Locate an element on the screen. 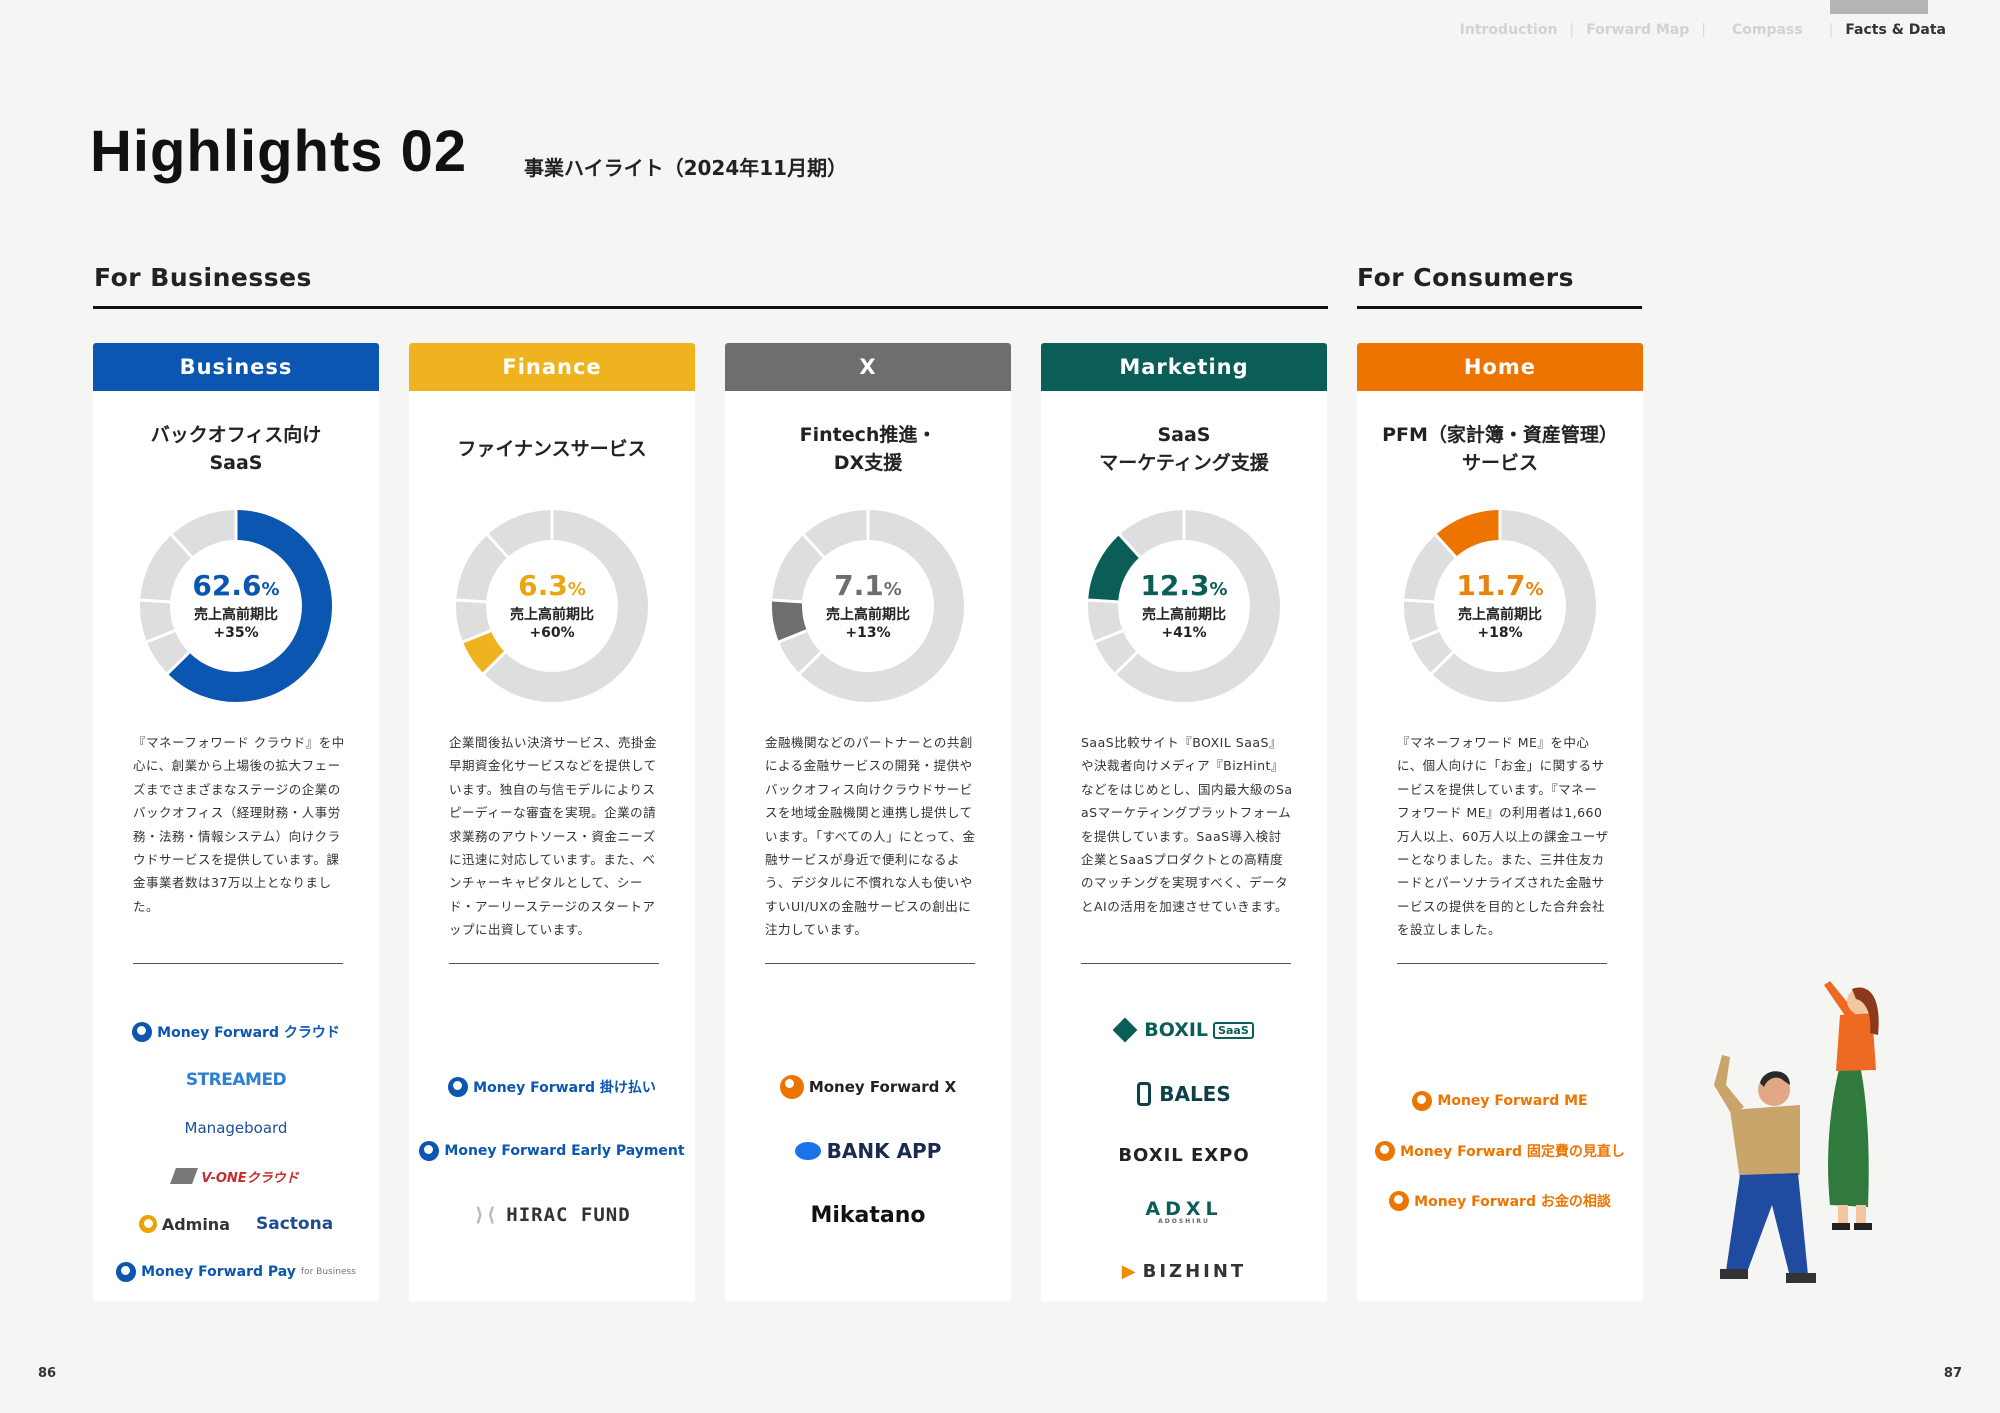  logo-mikatano: Mikatano is located at coordinates (868, 1215).